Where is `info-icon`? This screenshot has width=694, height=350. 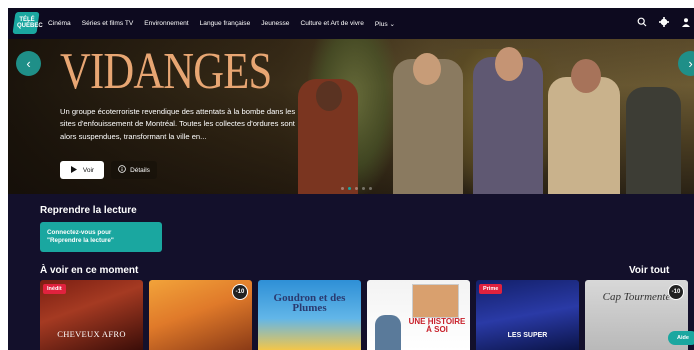
info-icon is located at coordinates (122, 170).